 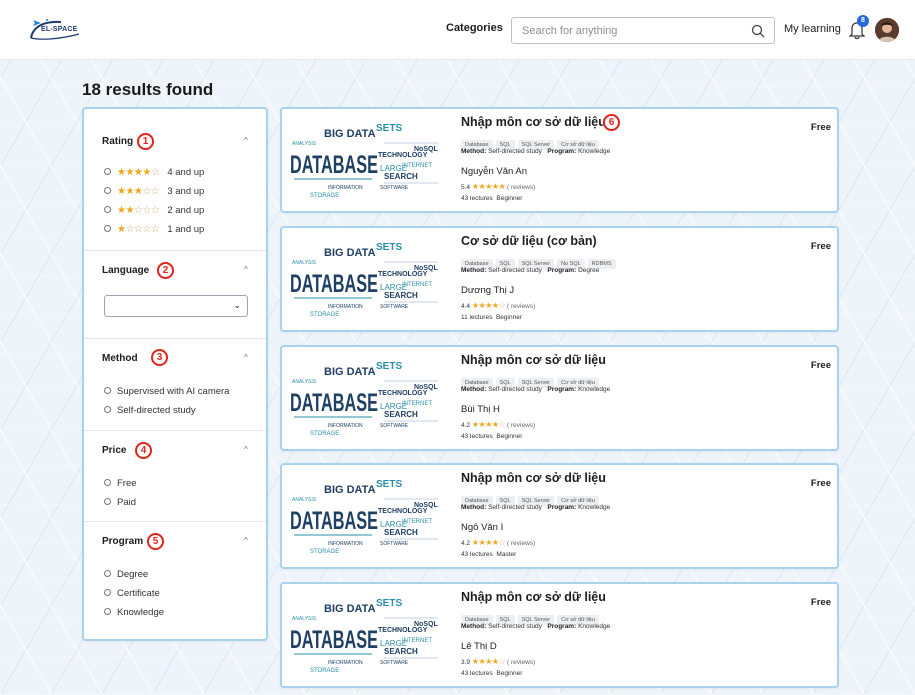 What do you see at coordinates (127, 502) in the screenshot?
I see `price-option-label: Paid` at bounding box center [127, 502].